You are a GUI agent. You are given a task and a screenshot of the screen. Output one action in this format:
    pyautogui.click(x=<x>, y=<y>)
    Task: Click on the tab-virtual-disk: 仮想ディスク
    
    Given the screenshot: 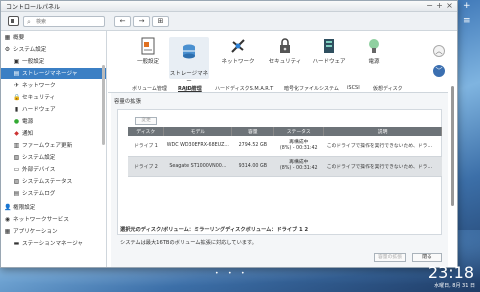 What is the action you would take?
    pyautogui.click(x=388, y=88)
    